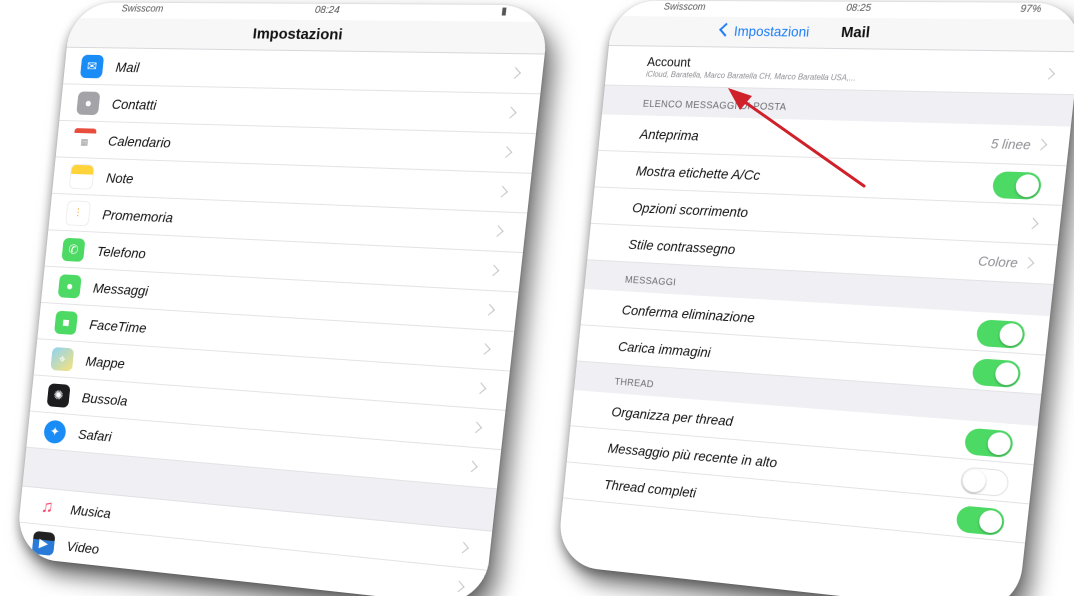 This screenshot has width=1074, height=596. I want to click on complete-threads-label: Thread completi, so click(650, 488).